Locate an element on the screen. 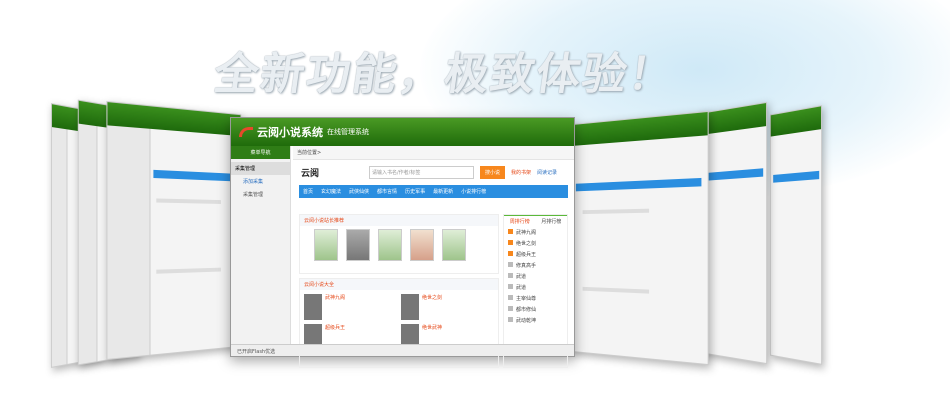 The width and height of the screenshot is (950, 420). app-subtitle: 在线管理系统 is located at coordinates (348, 132).